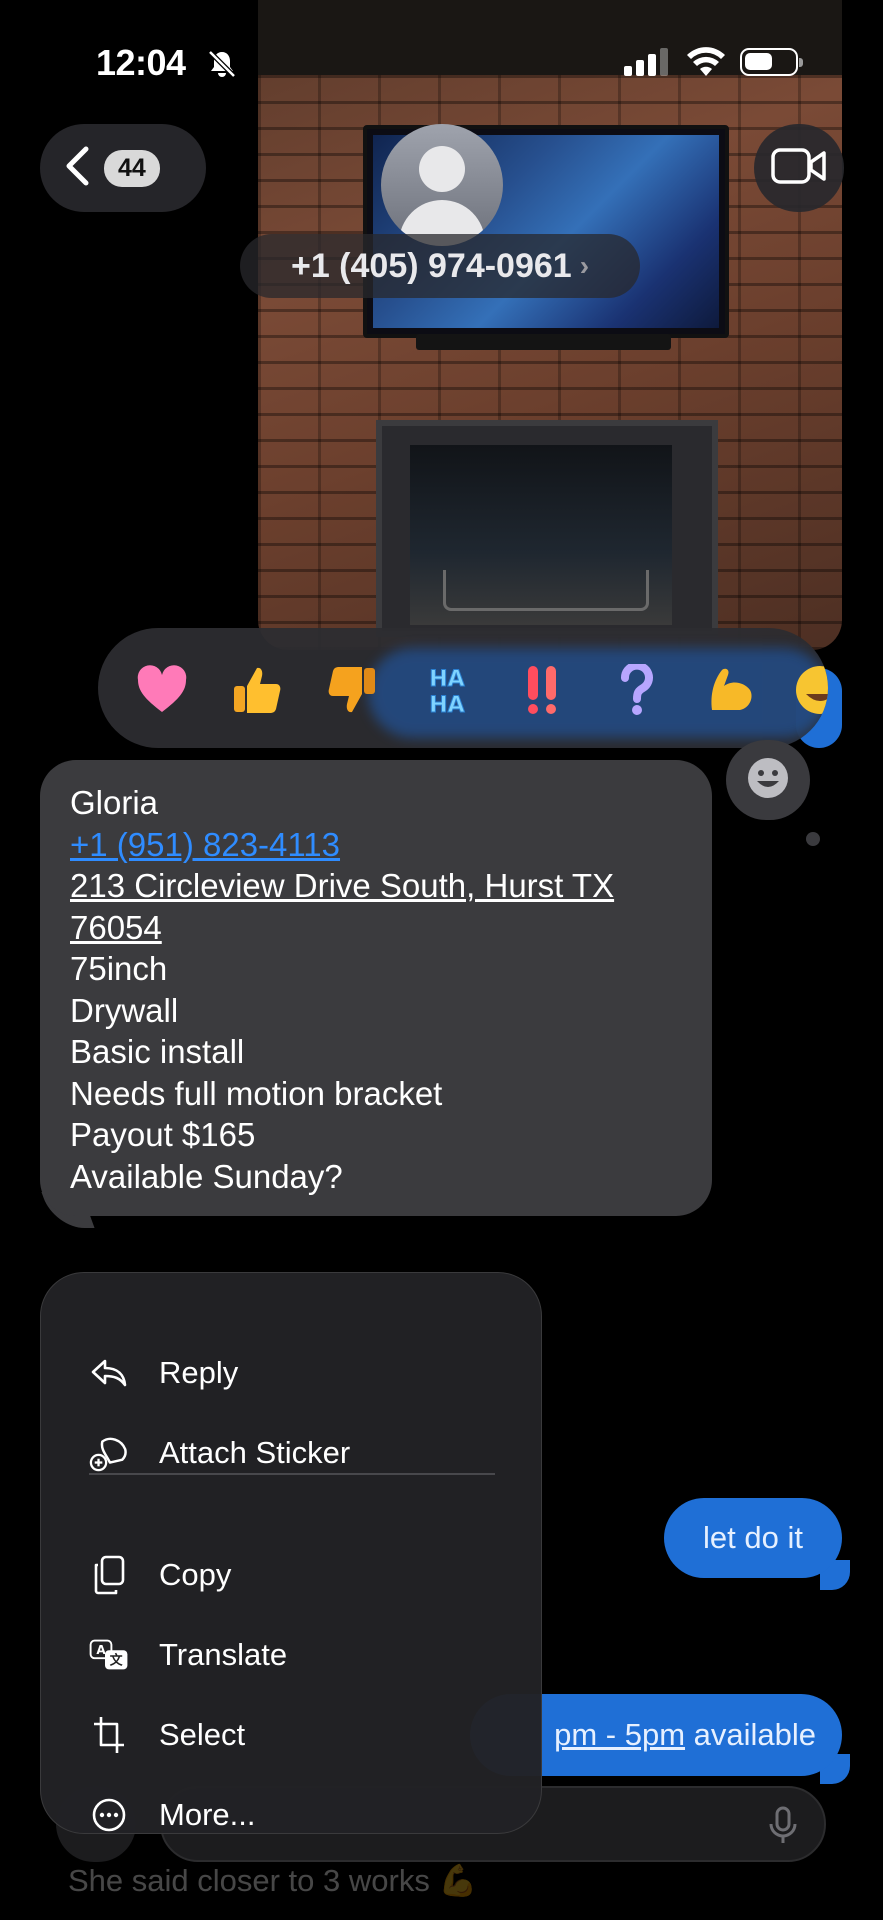 The height and width of the screenshot is (1920, 883). What do you see at coordinates (431, 265) in the screenshot?
I see `contact-name: +1 (405) 974-0961` at bounding box center [431, 265].